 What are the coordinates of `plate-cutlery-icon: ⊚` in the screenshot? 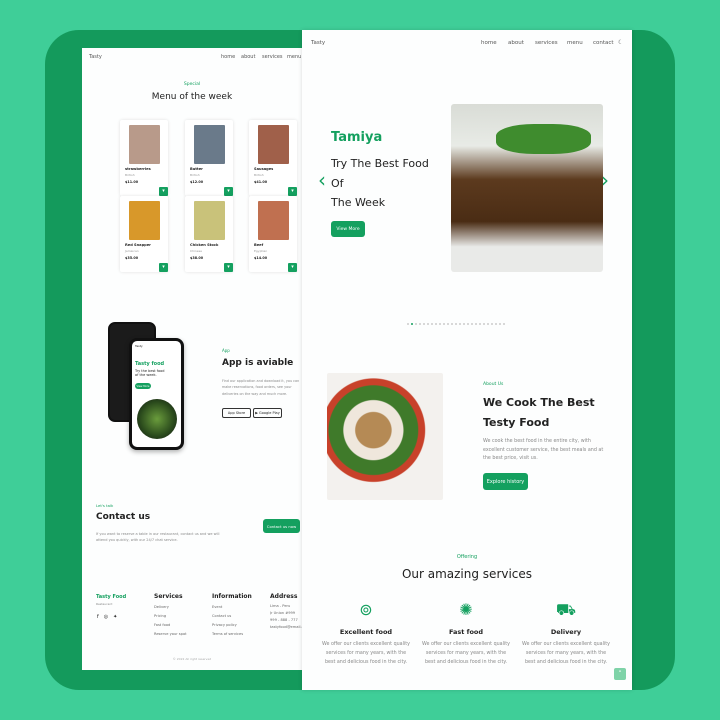 It's located at (366, 609).